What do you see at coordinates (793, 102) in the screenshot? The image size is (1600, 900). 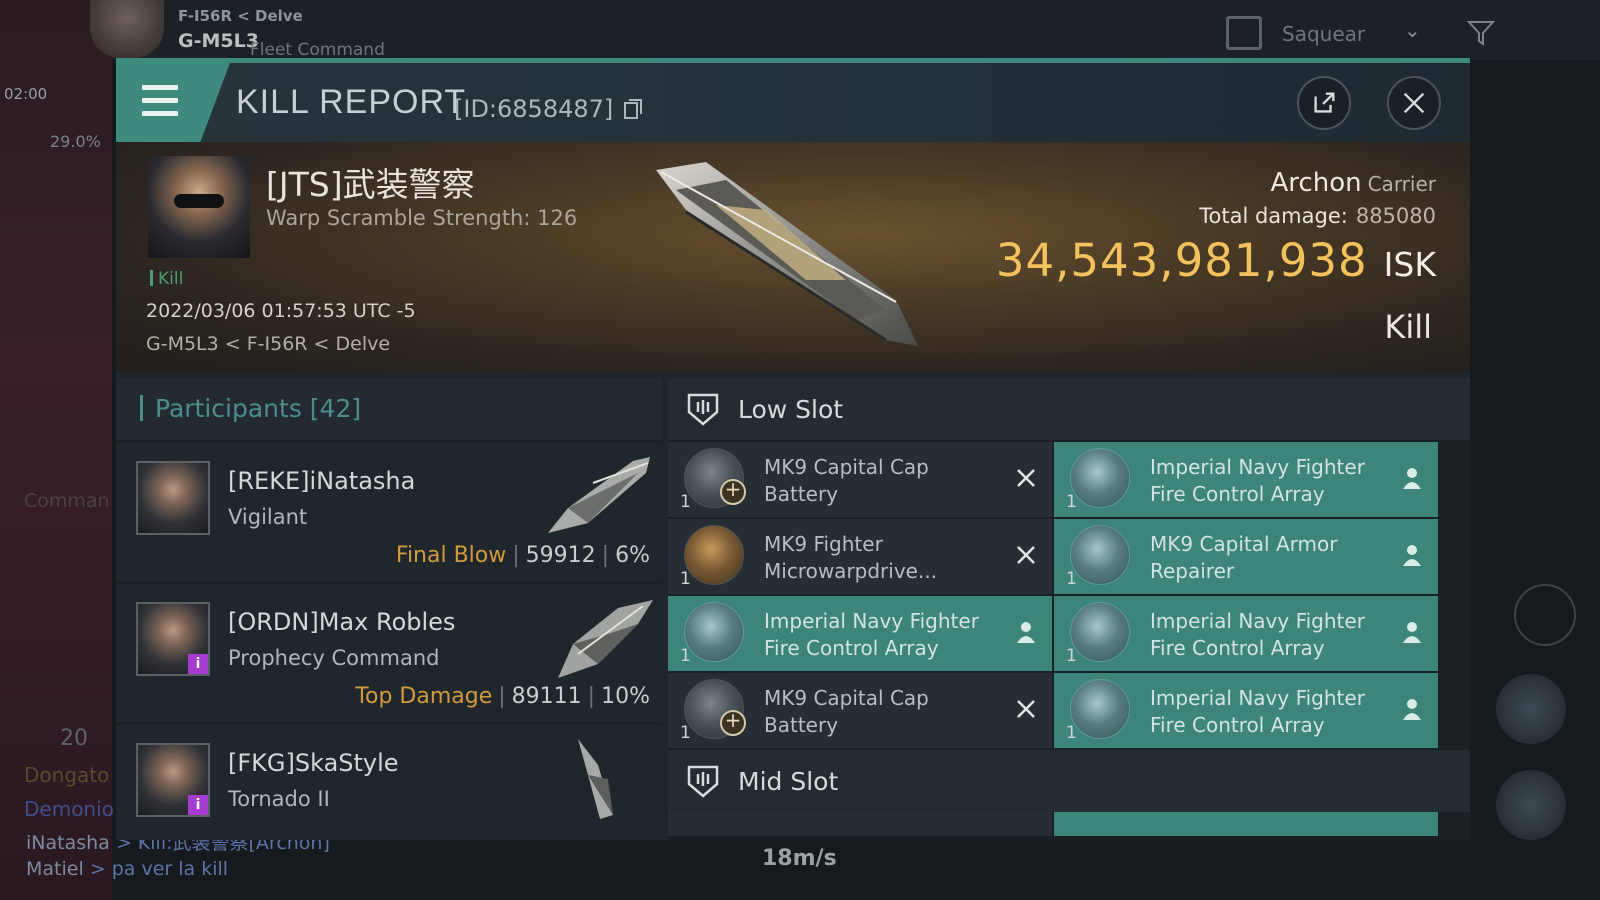 I see `modal-header: KILL REPORT [ID:6858487]` at bounding box center [793, 102].